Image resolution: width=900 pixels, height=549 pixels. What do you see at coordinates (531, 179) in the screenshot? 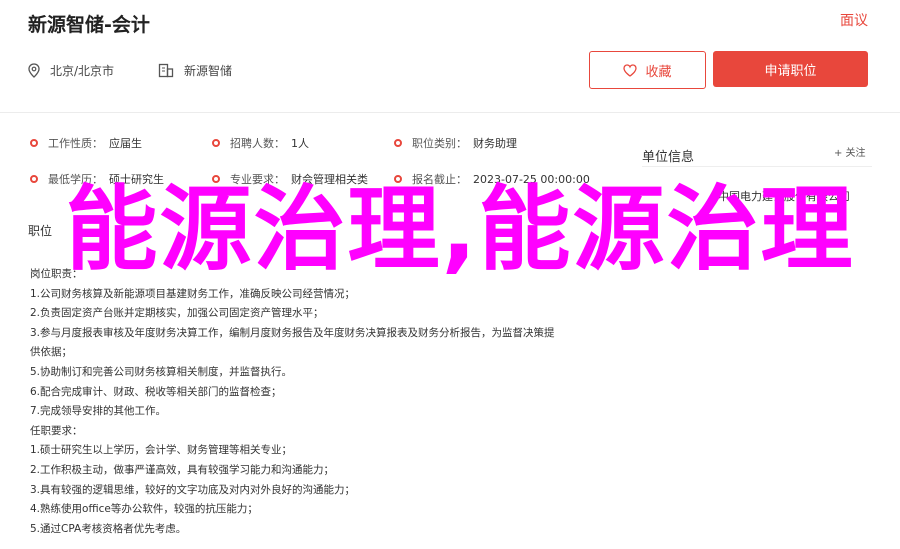
I see `attribute-value: 2023-07-25 00:00:00` at bounding box center [531, 179].